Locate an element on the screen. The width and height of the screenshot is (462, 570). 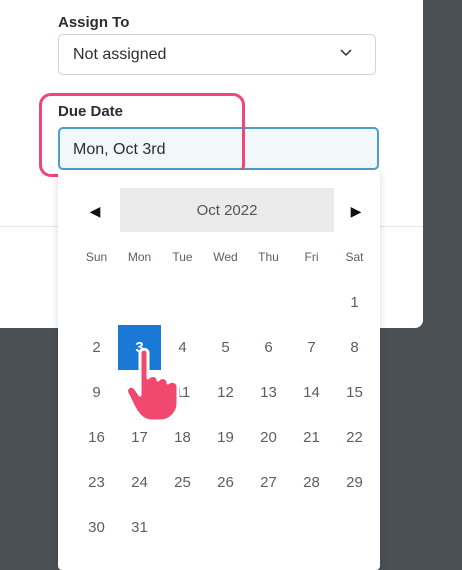
calendar-day: 8 is located at coordinates (354, 347).